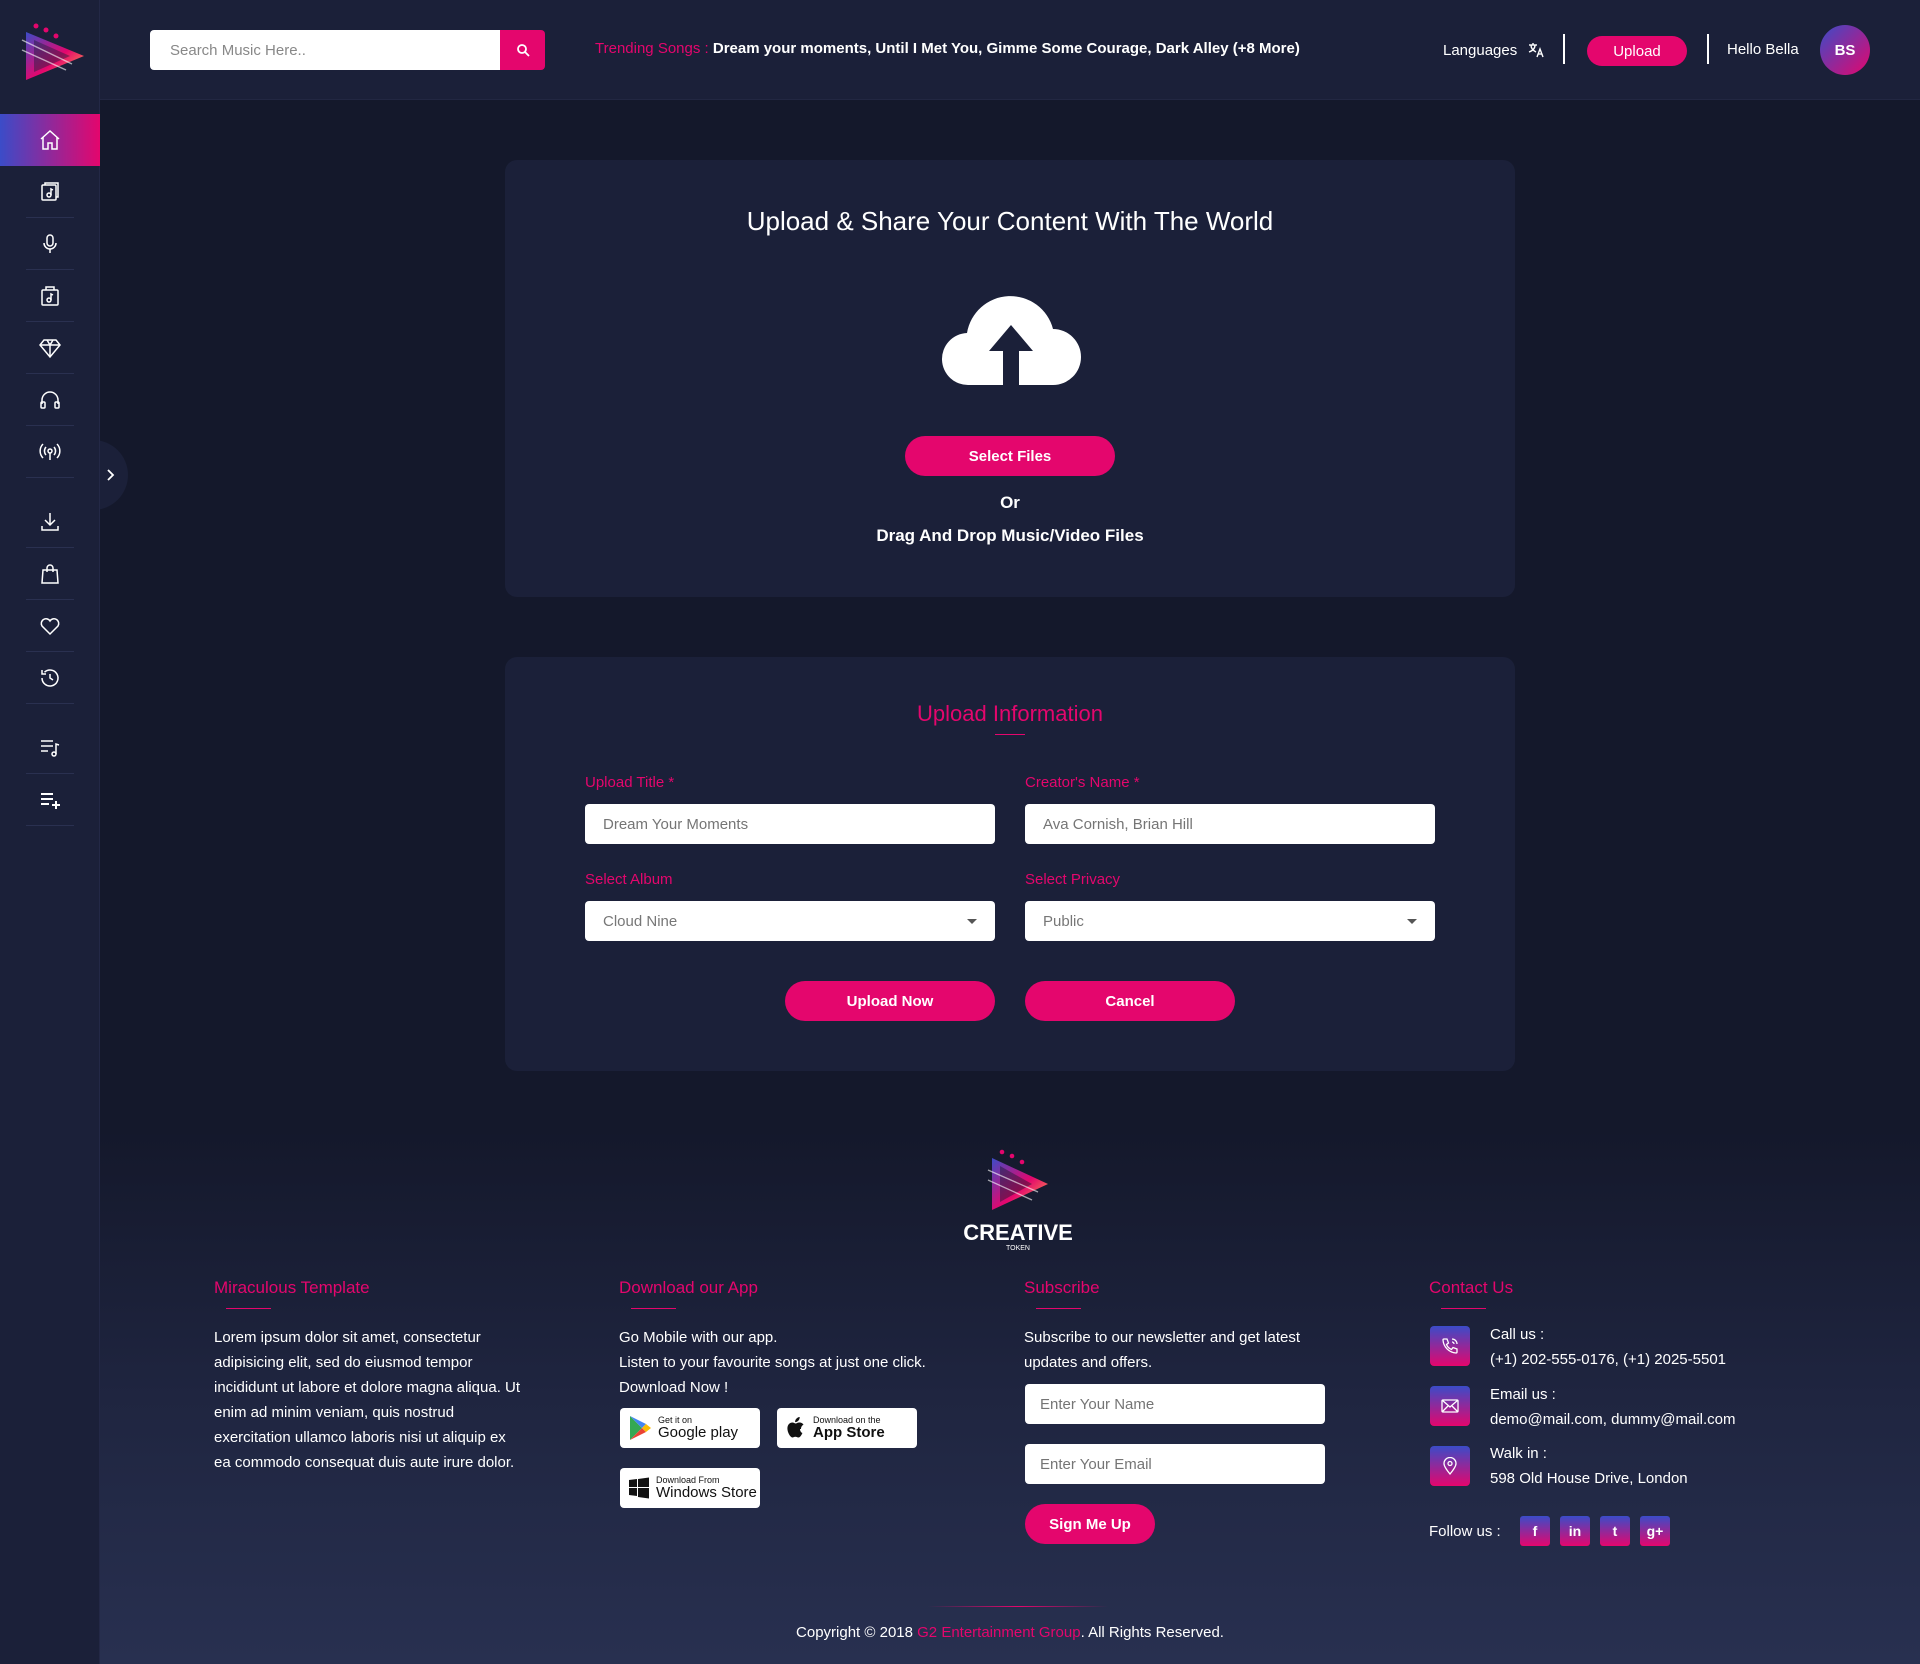 This screenshot has height=1664, width=1920. What do you see at coordinates (1608, 1359) in the screenshot?
I see `call-value: (+1) 202-555-0176, (+1) 2025-5501` at bounding box center [1608, 1359].